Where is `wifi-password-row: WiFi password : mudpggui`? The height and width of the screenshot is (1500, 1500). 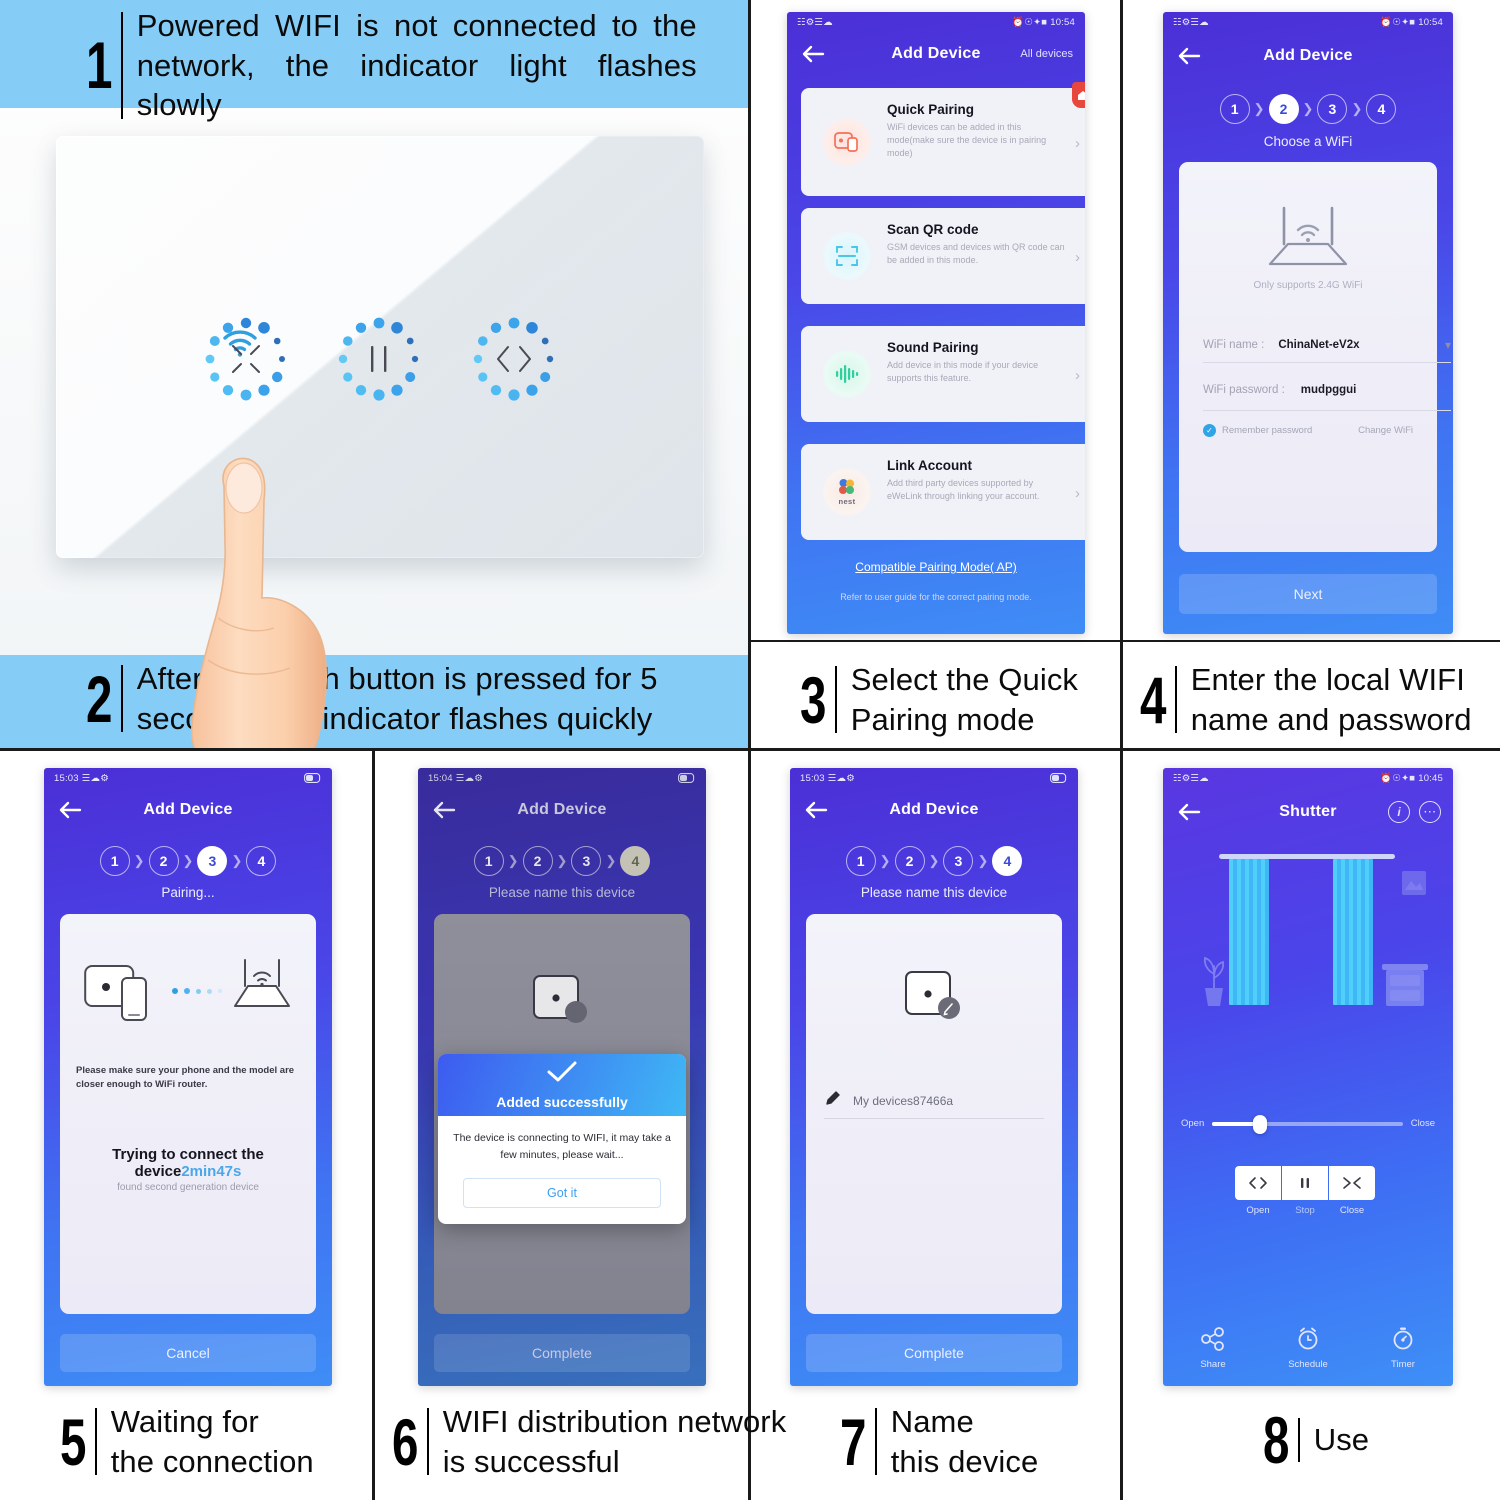
wifi-password-row: WiFi password : mudpggui is located at coordinates (1327, 390).